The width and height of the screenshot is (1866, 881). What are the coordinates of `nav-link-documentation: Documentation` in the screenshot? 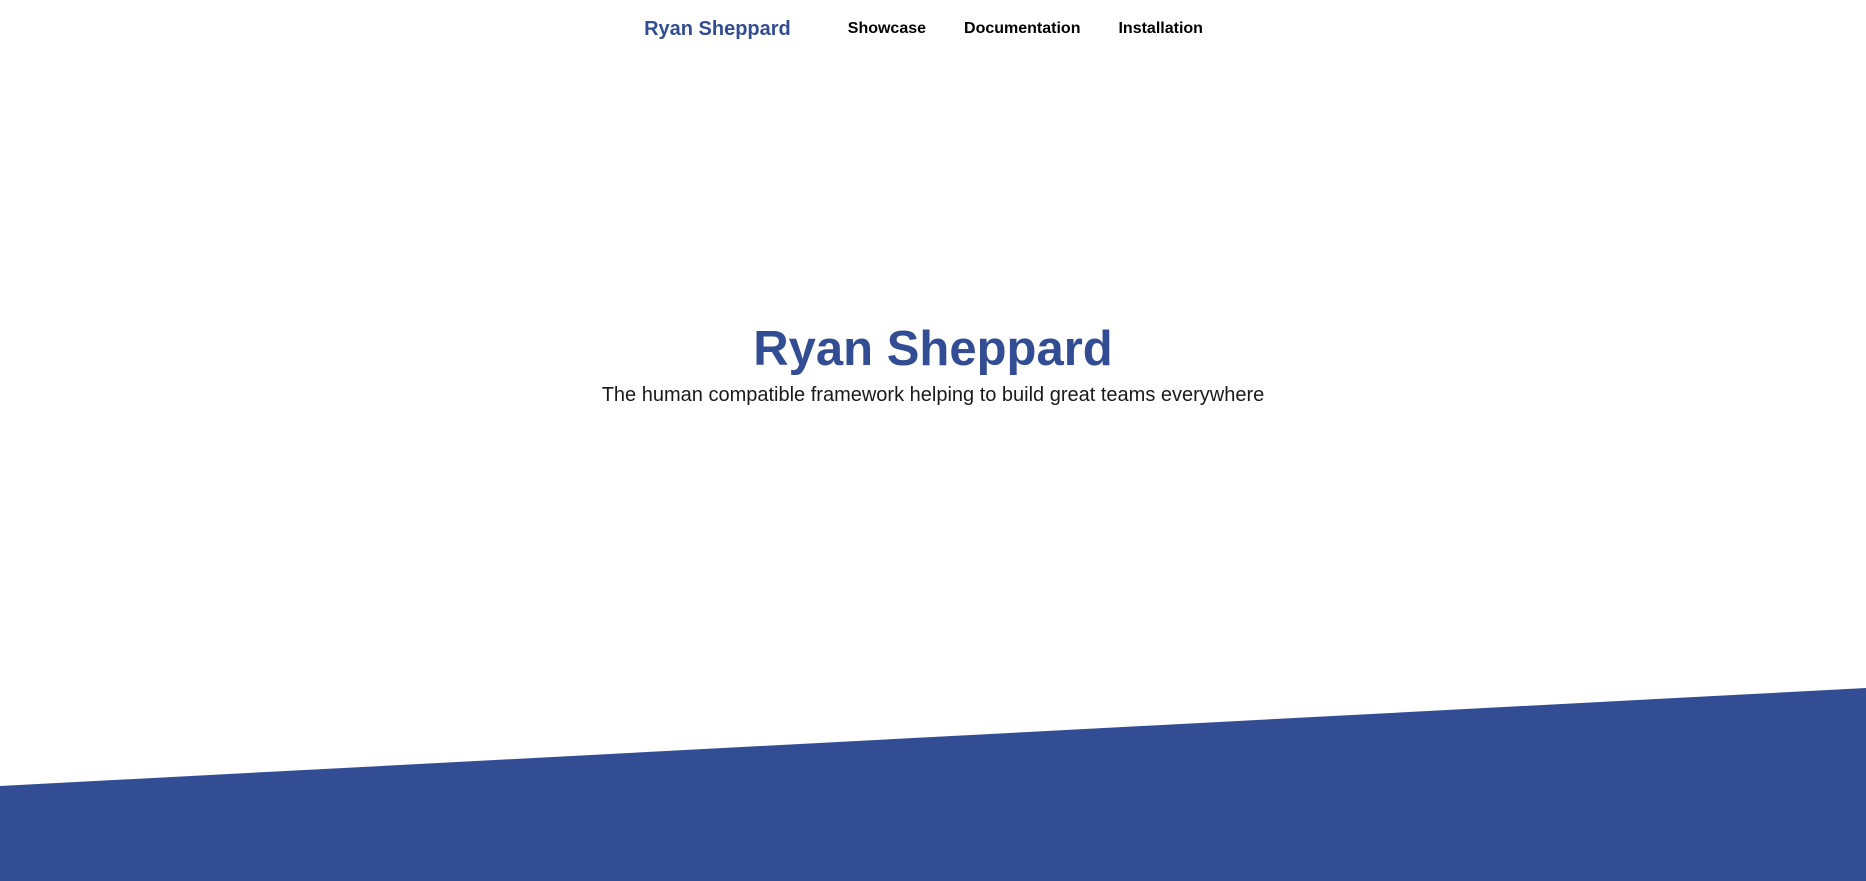 It's located at (1022, 29).